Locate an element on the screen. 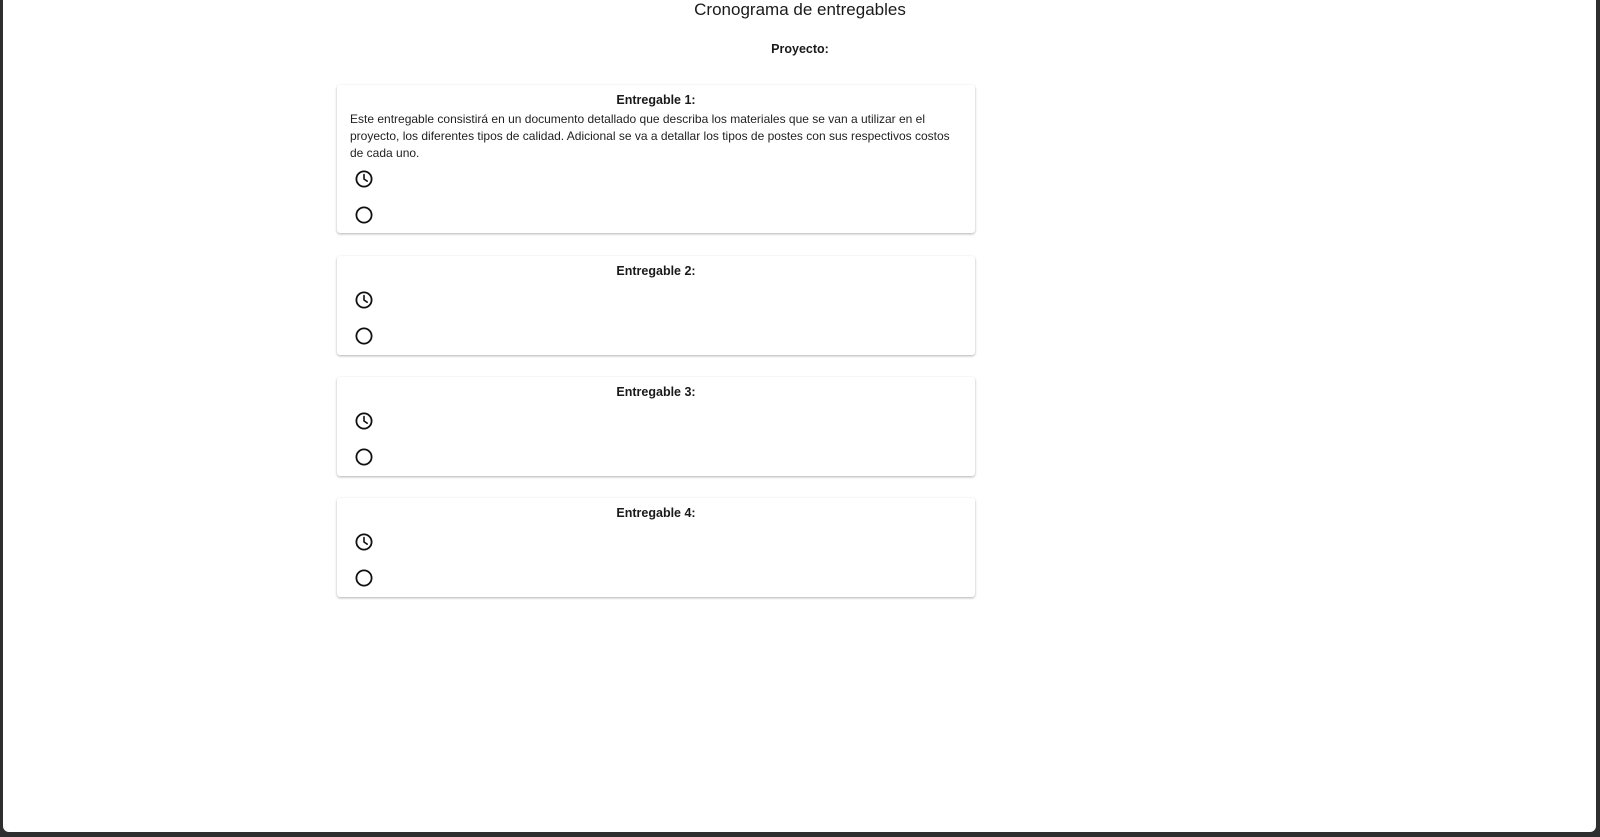 The width and height of the screenshot is (1600, 837). deliverable-card-4: Entregable 4: is located at coordinates (656, 547).